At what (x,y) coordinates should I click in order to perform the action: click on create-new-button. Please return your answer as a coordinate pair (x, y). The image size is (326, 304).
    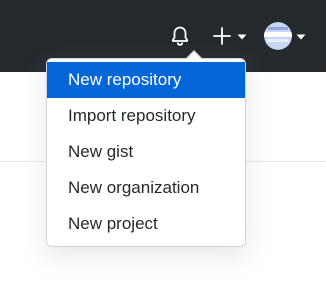
    Looking at the image, I should click on (230, 36).